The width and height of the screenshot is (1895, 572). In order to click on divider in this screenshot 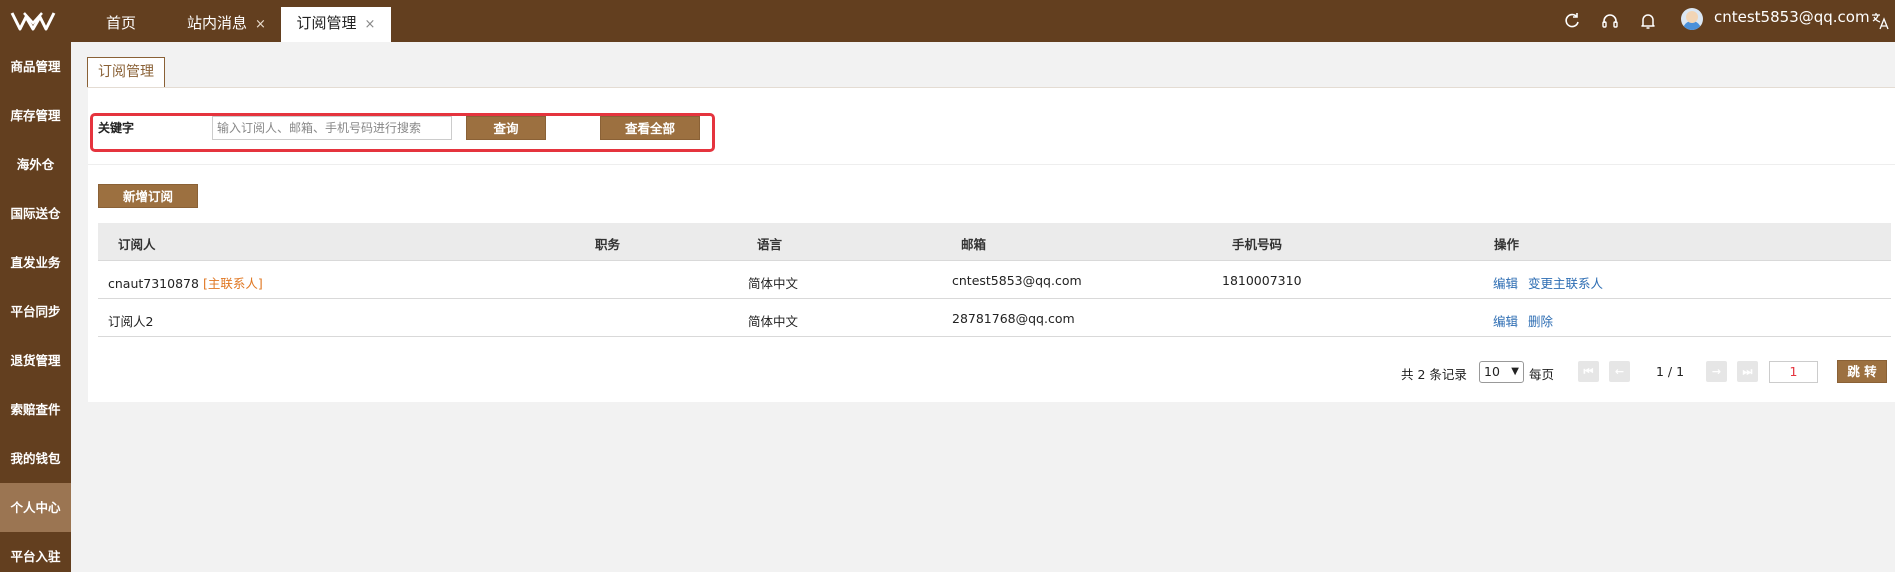, I will do `click(991, 164)`.